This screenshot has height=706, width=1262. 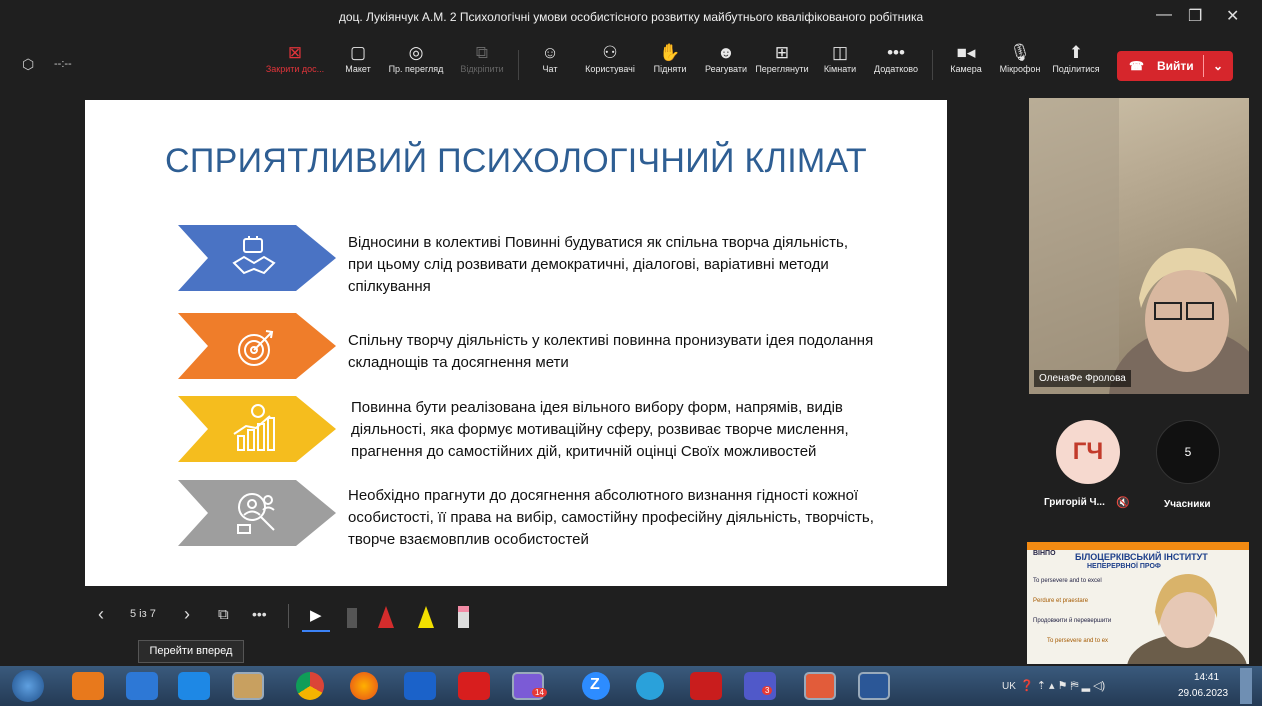 I want to click on pen-black-icon, so click(x=352, y=618).